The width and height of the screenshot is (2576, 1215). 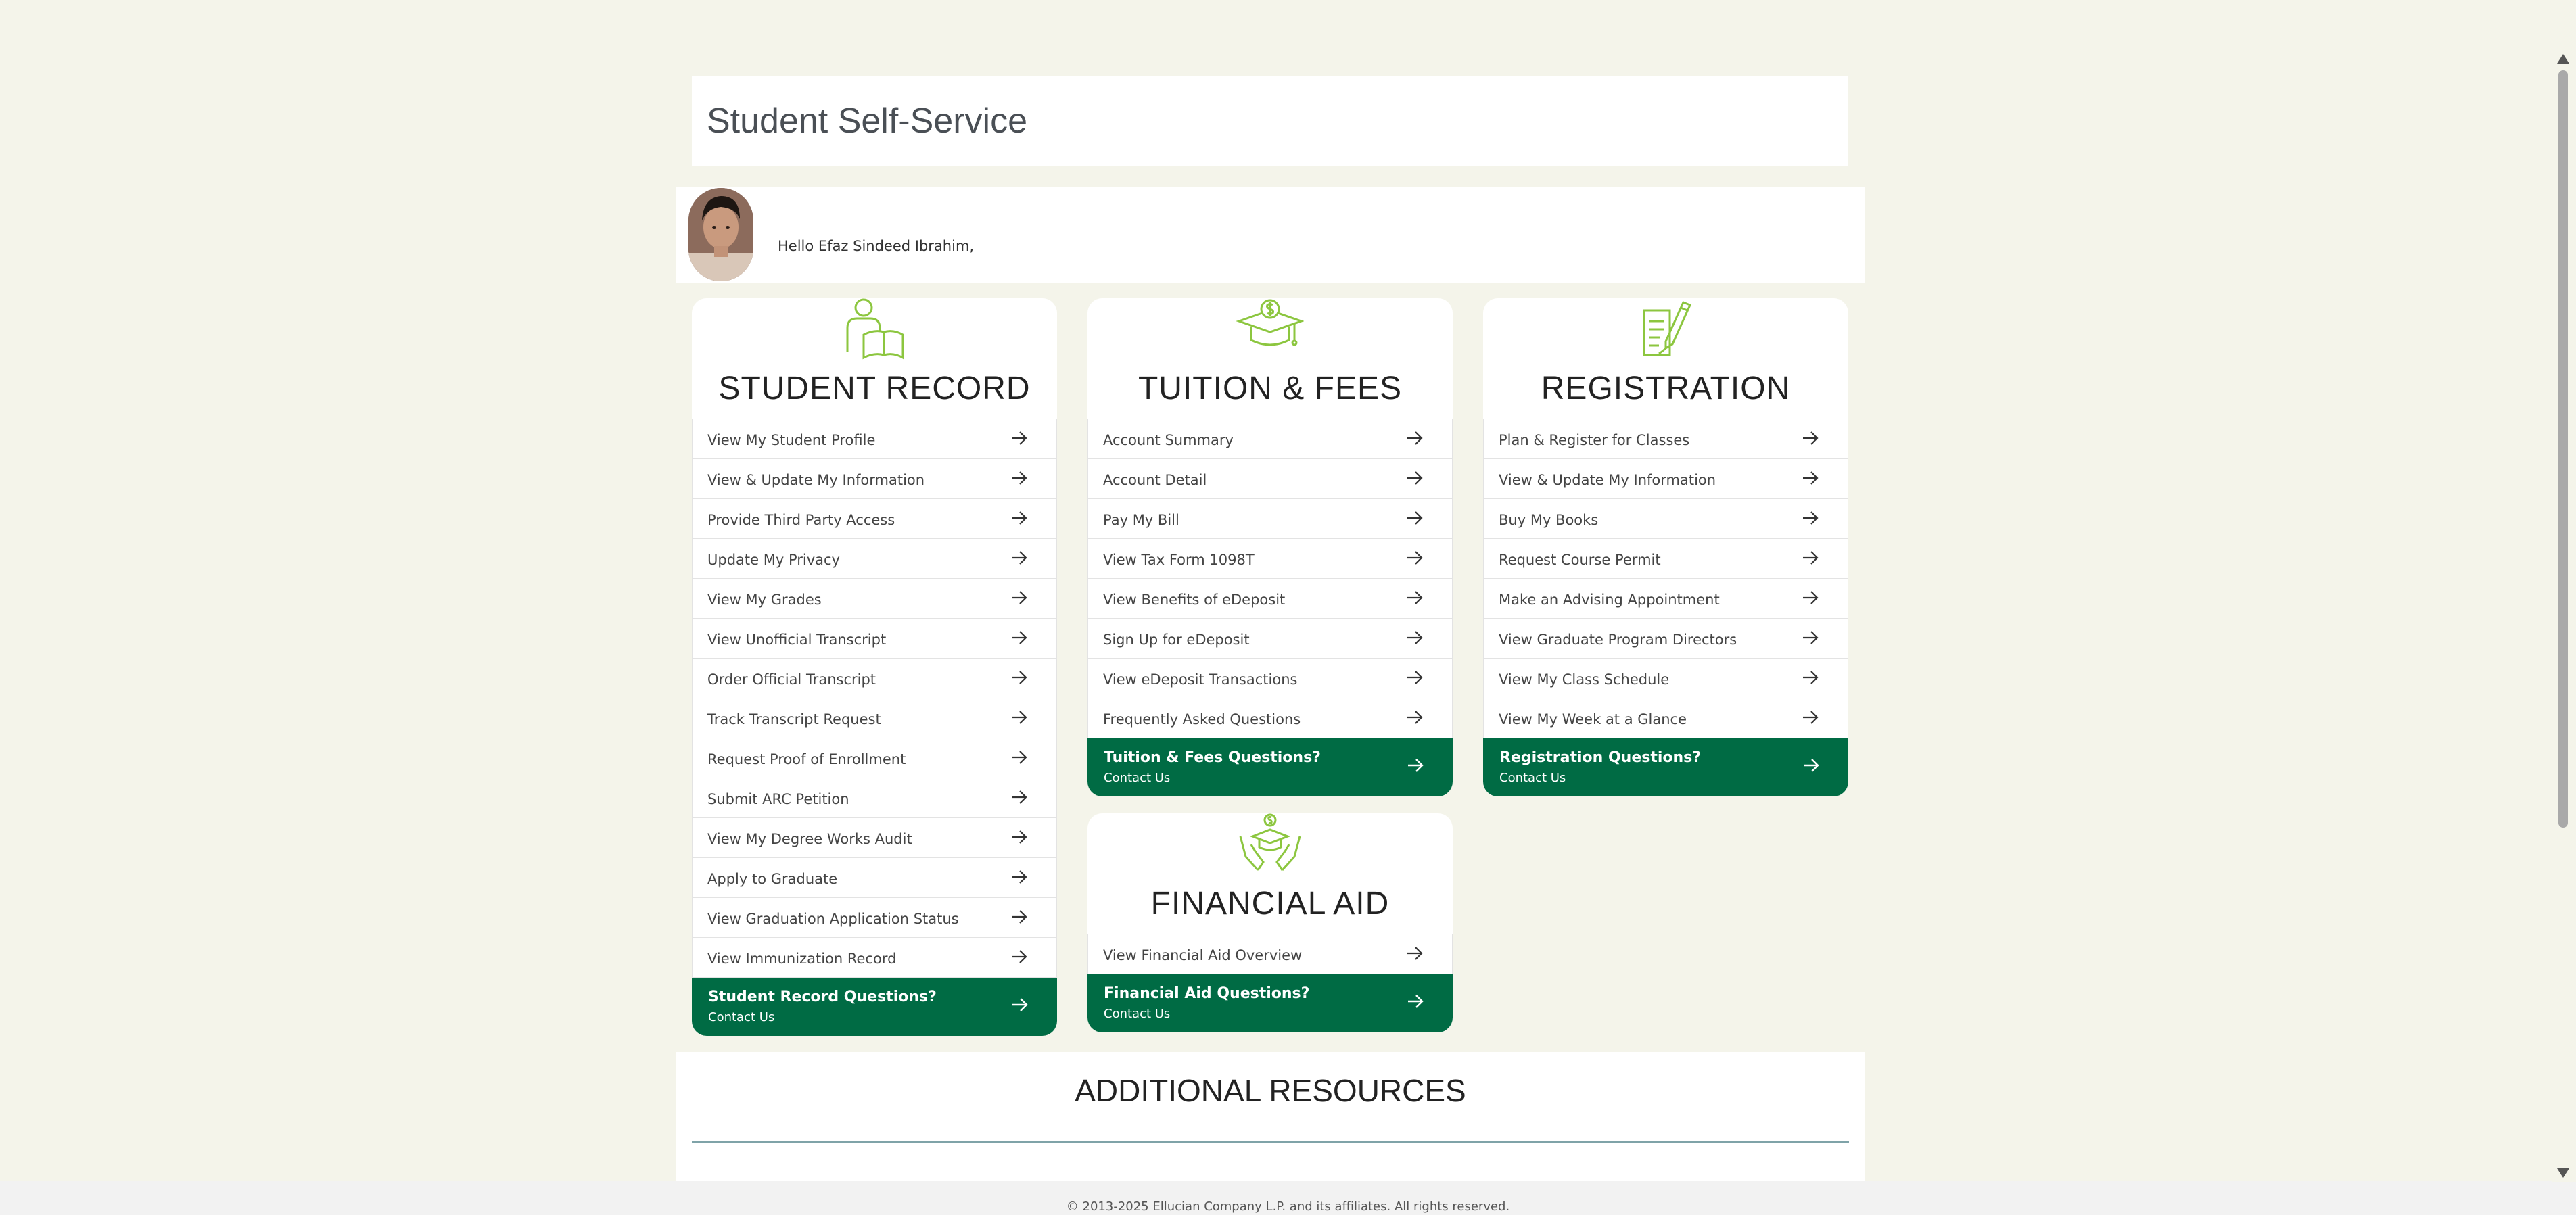 I want to click on list-item: Pay My Bill, so click(x=1270, y=519).